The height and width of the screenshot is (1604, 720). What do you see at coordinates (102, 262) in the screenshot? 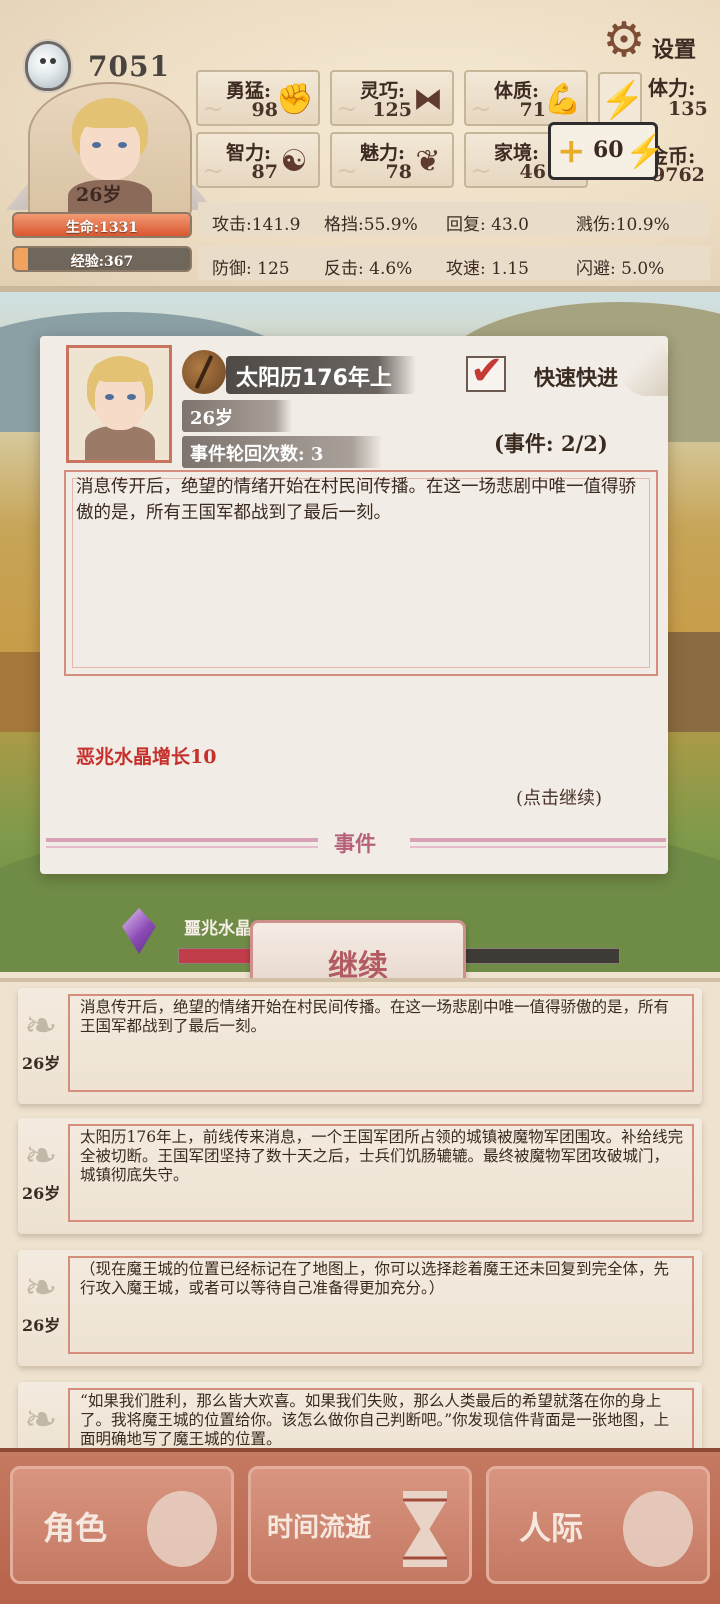
I see `xp-text: 经验:367` at bounding box center [102, 262].